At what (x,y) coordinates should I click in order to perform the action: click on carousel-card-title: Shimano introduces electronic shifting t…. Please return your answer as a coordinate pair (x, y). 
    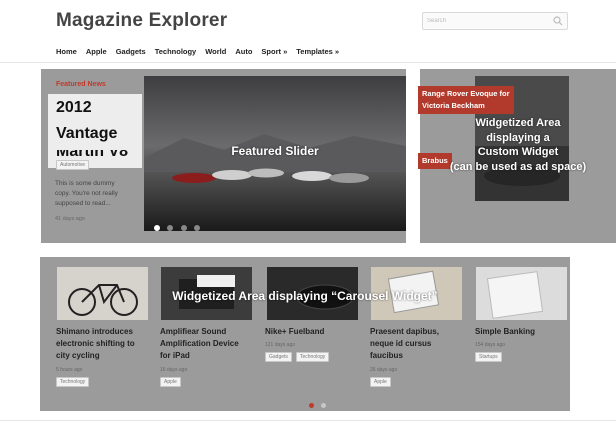
    Looking at the image, I should click on (95, 344).